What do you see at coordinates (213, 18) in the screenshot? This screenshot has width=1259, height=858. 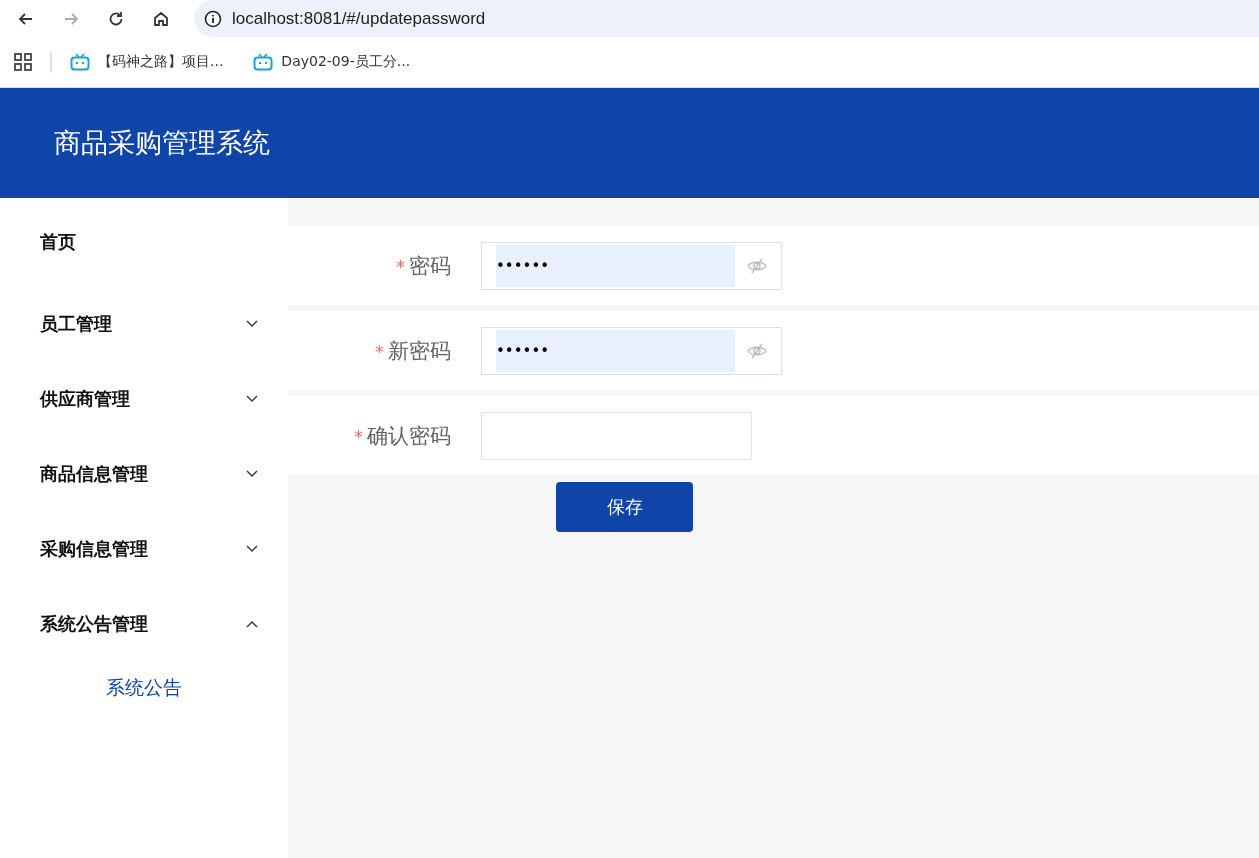 I see `info-icon` at bounding box center [213, 18].